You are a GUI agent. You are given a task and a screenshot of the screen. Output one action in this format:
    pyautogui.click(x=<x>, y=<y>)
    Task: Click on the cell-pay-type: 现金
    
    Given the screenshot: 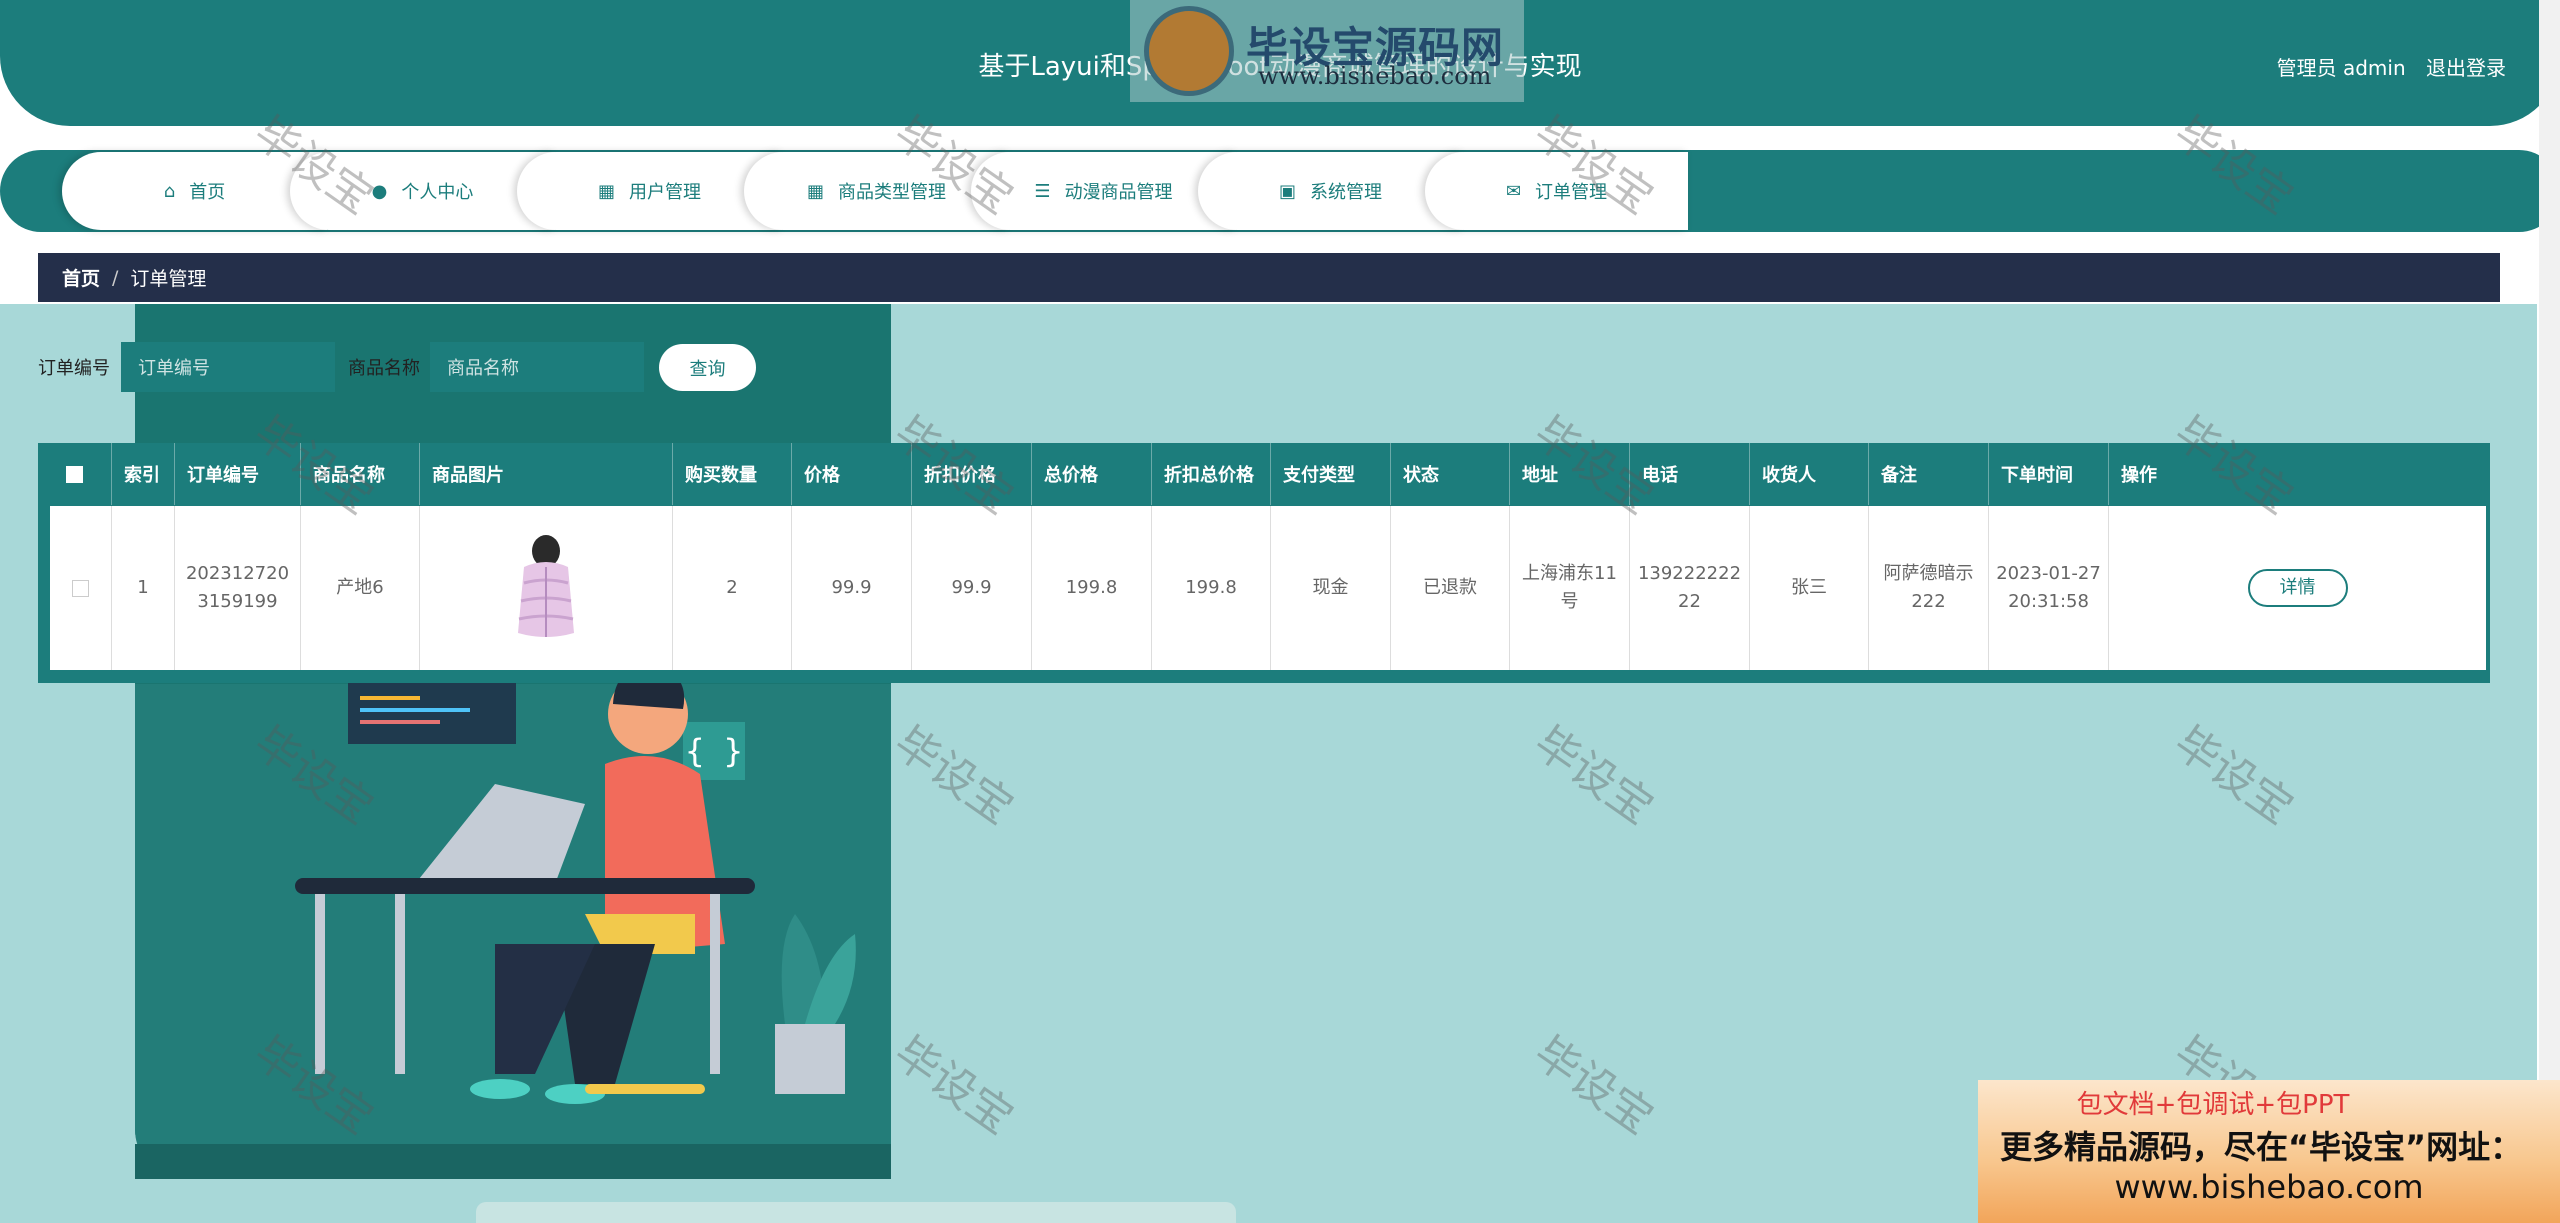 What is the action you would take?
    pyautogui.click(x=1331, y=588)
    